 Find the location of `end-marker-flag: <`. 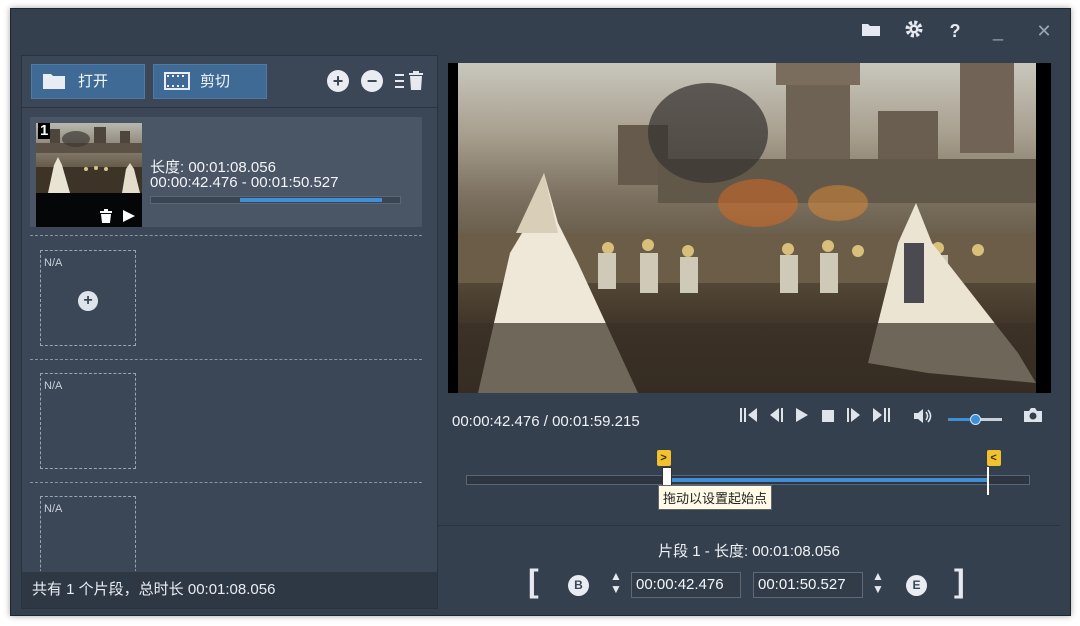

end-marker-flag: < is located at coordinates (993, 458).